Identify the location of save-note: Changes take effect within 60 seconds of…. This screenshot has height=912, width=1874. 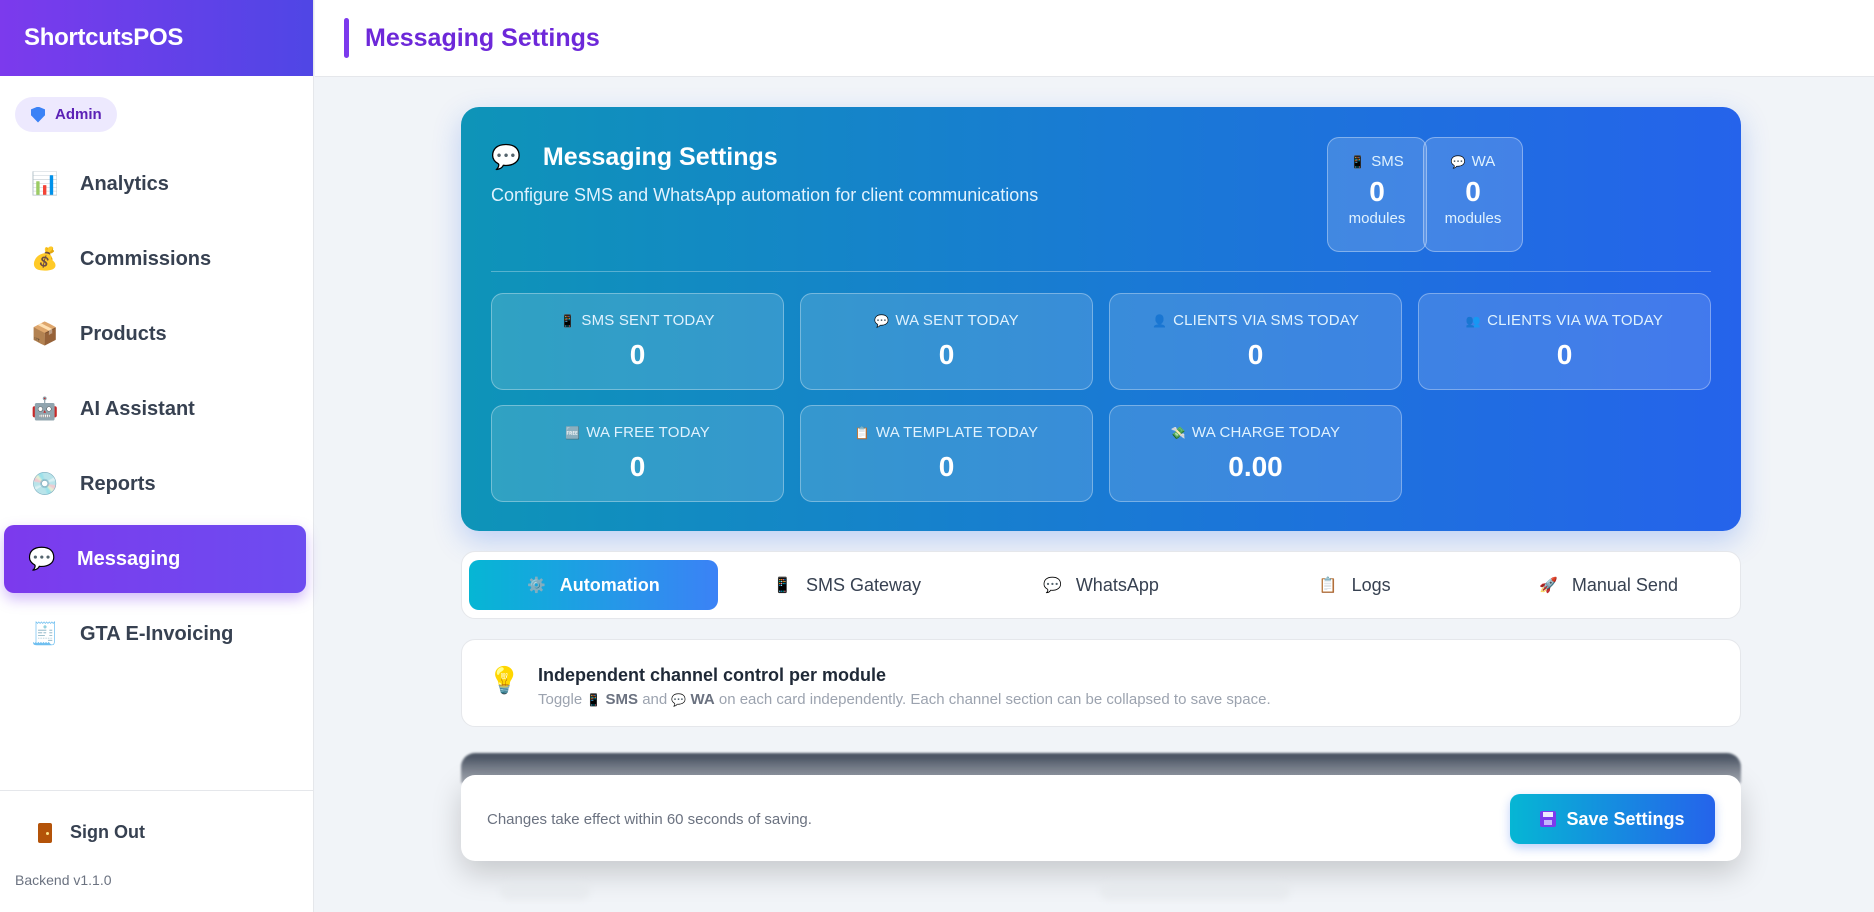
(649, 819).